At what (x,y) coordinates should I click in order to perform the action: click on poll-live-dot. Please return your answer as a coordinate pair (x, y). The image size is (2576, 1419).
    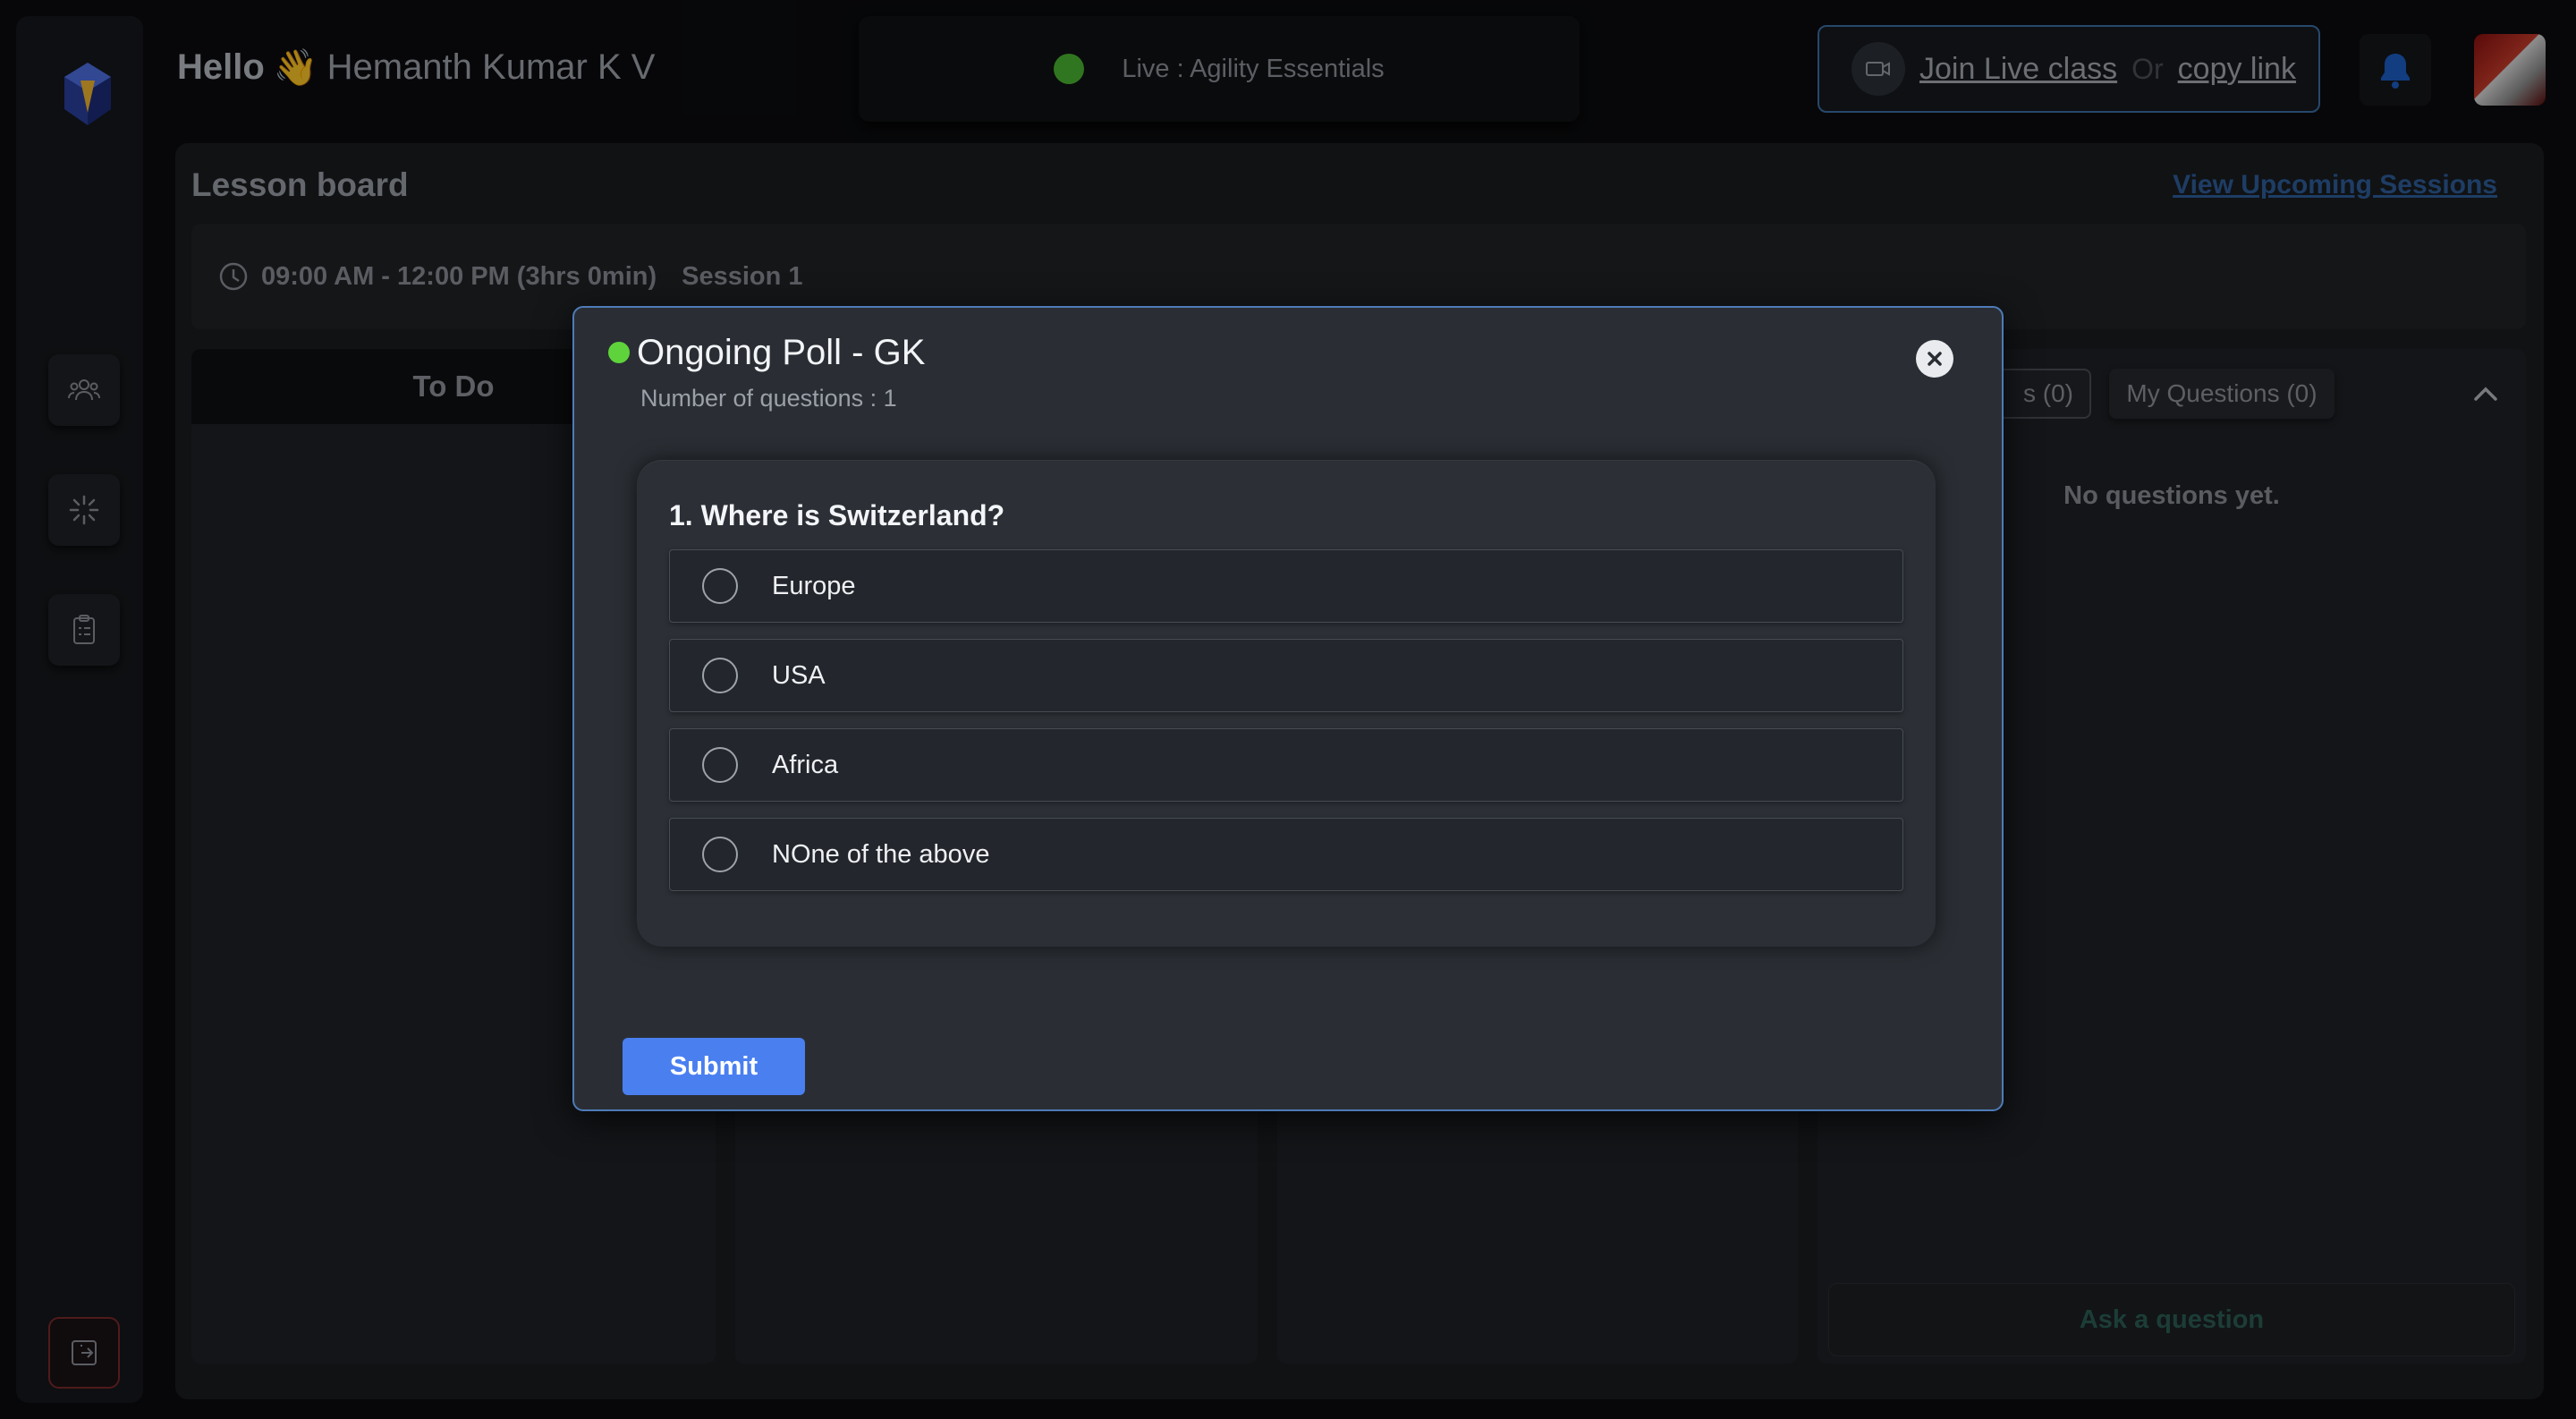
    Looking at the image, I should click on (619, 352).